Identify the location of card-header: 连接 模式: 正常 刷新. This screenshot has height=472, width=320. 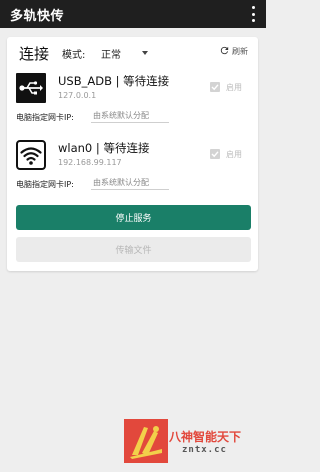
(132, 51).